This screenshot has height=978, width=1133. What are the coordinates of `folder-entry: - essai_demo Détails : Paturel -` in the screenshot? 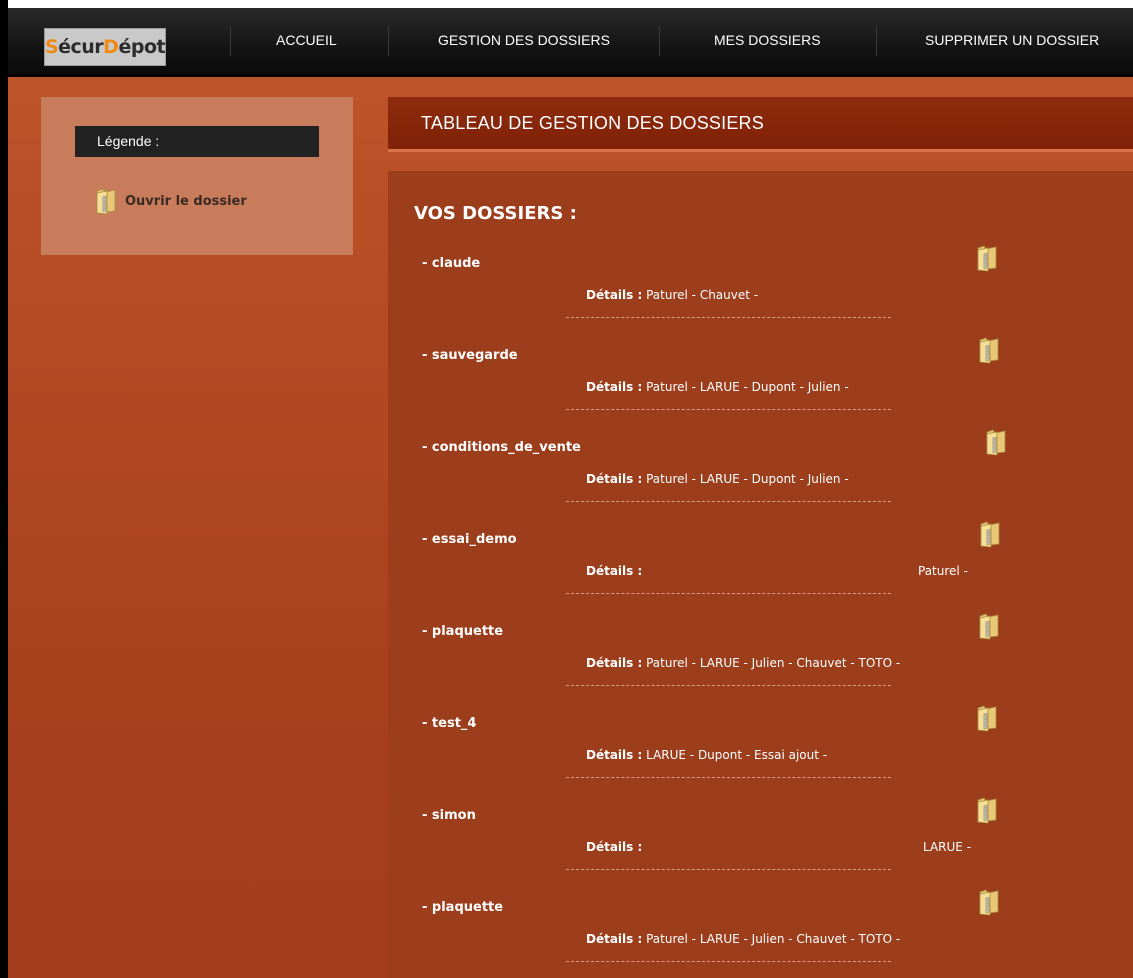 It's located at (760, 572).